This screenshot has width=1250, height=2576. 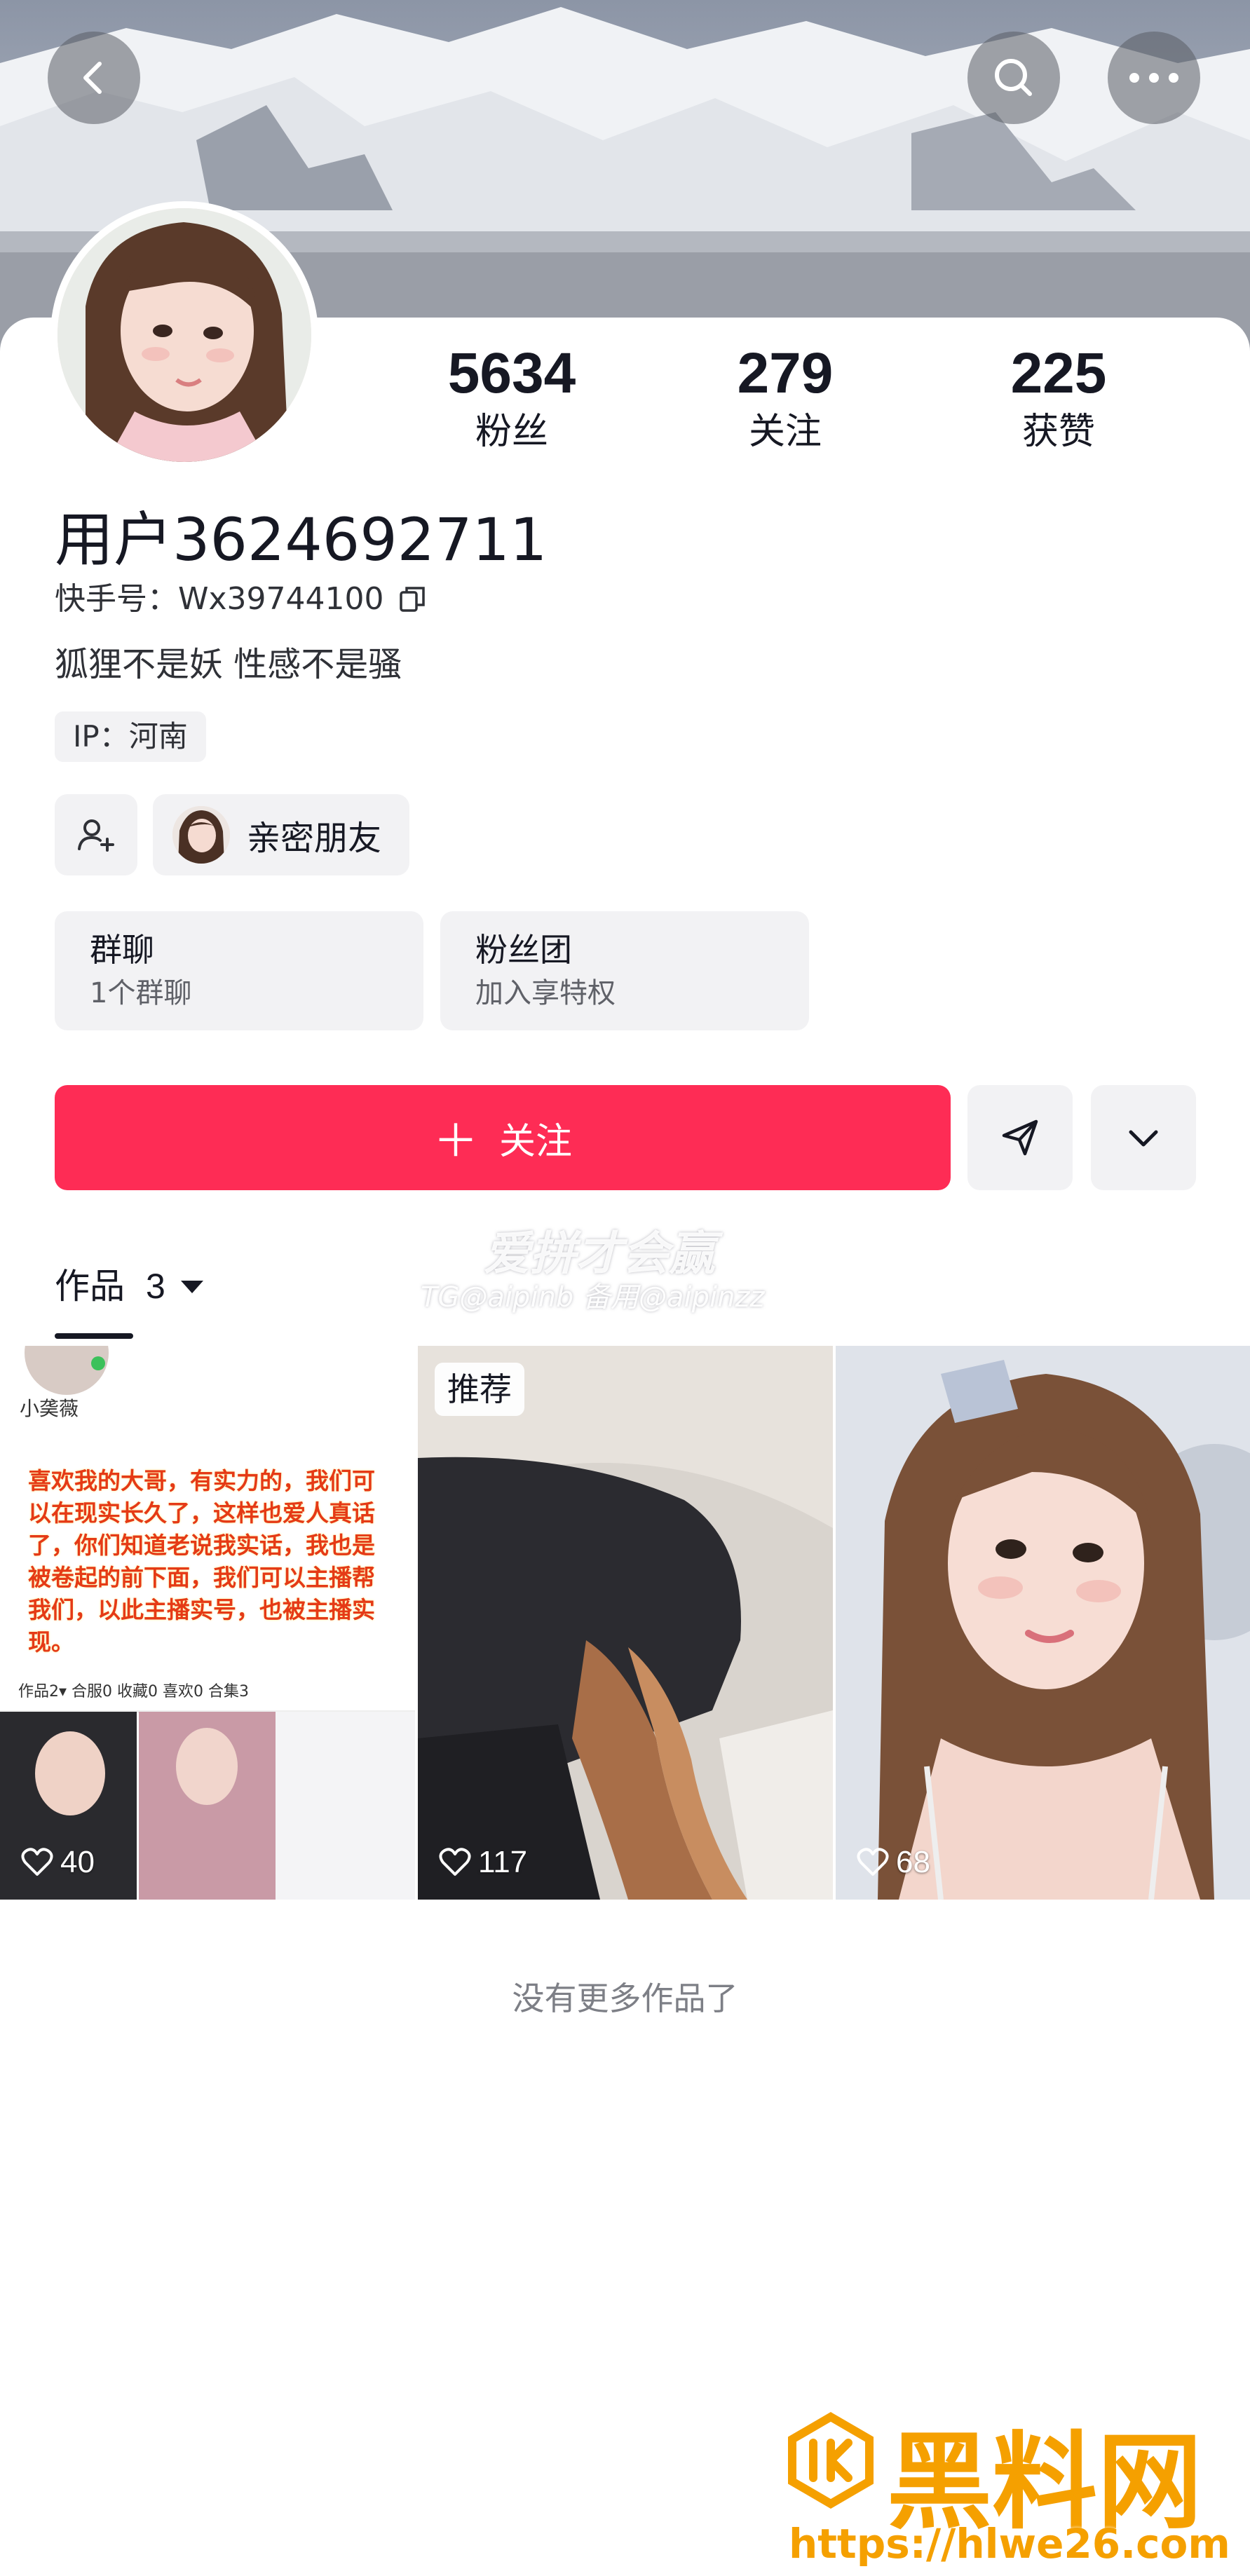 I want to click on stat-followers: 5634 粉丝, so click(x=512, y=398).